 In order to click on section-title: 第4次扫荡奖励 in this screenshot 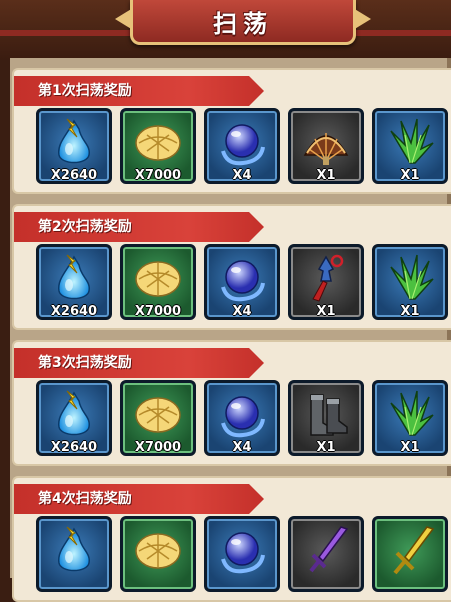, I will do `click(85, 499)`.